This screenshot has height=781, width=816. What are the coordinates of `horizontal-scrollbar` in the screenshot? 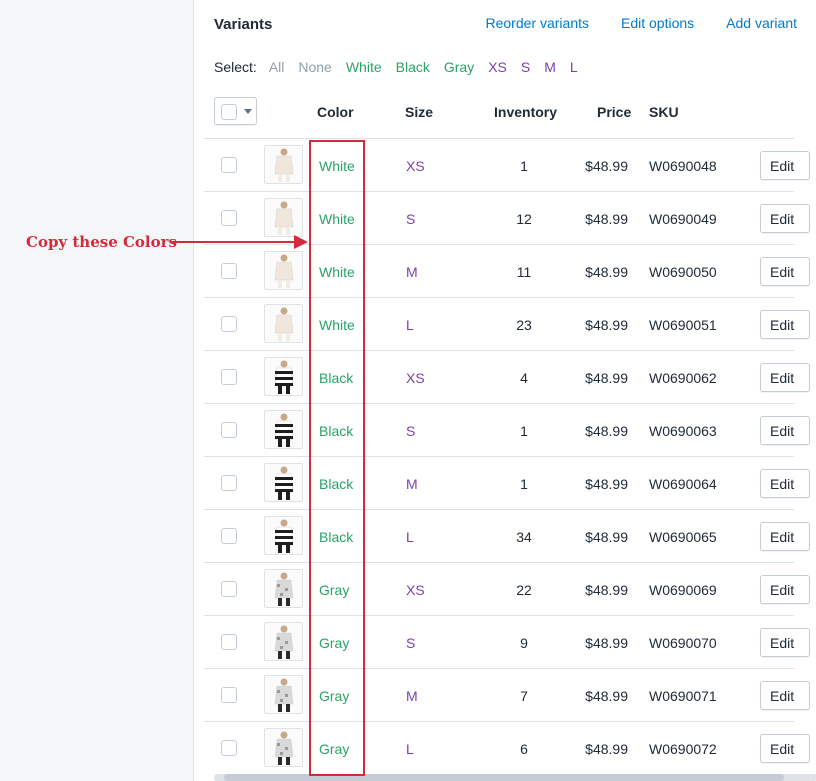 It's located at (515, 777).